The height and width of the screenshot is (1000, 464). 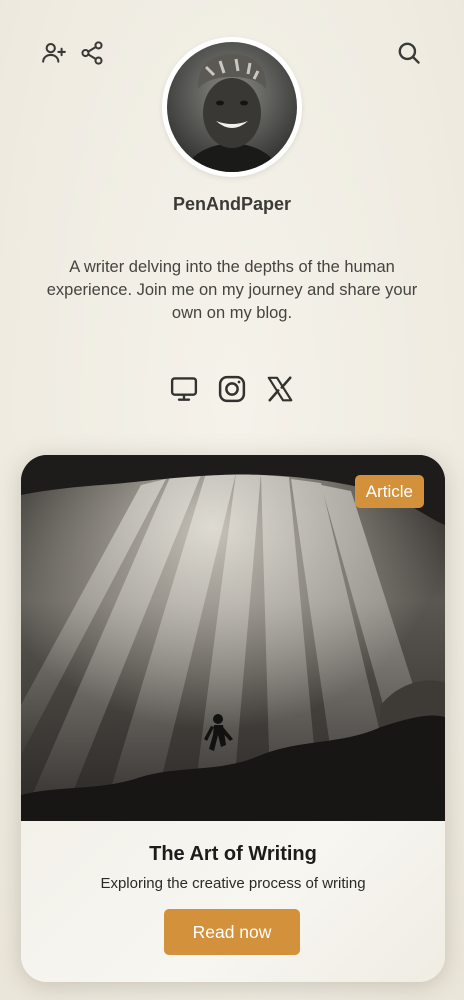 I want to click on avatar, so click(x=232, y=107).